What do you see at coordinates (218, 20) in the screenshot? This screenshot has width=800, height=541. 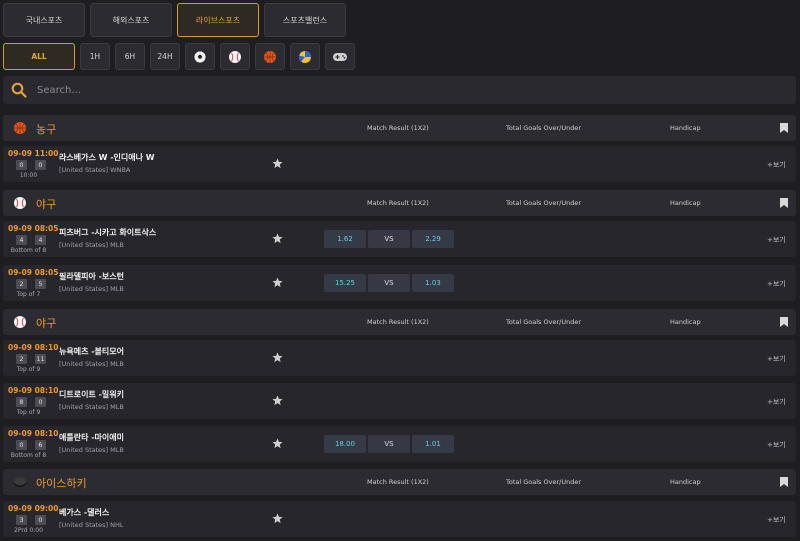 I see `tab-live-sports: 라이브스포츠` at bounding box center [218, 20].